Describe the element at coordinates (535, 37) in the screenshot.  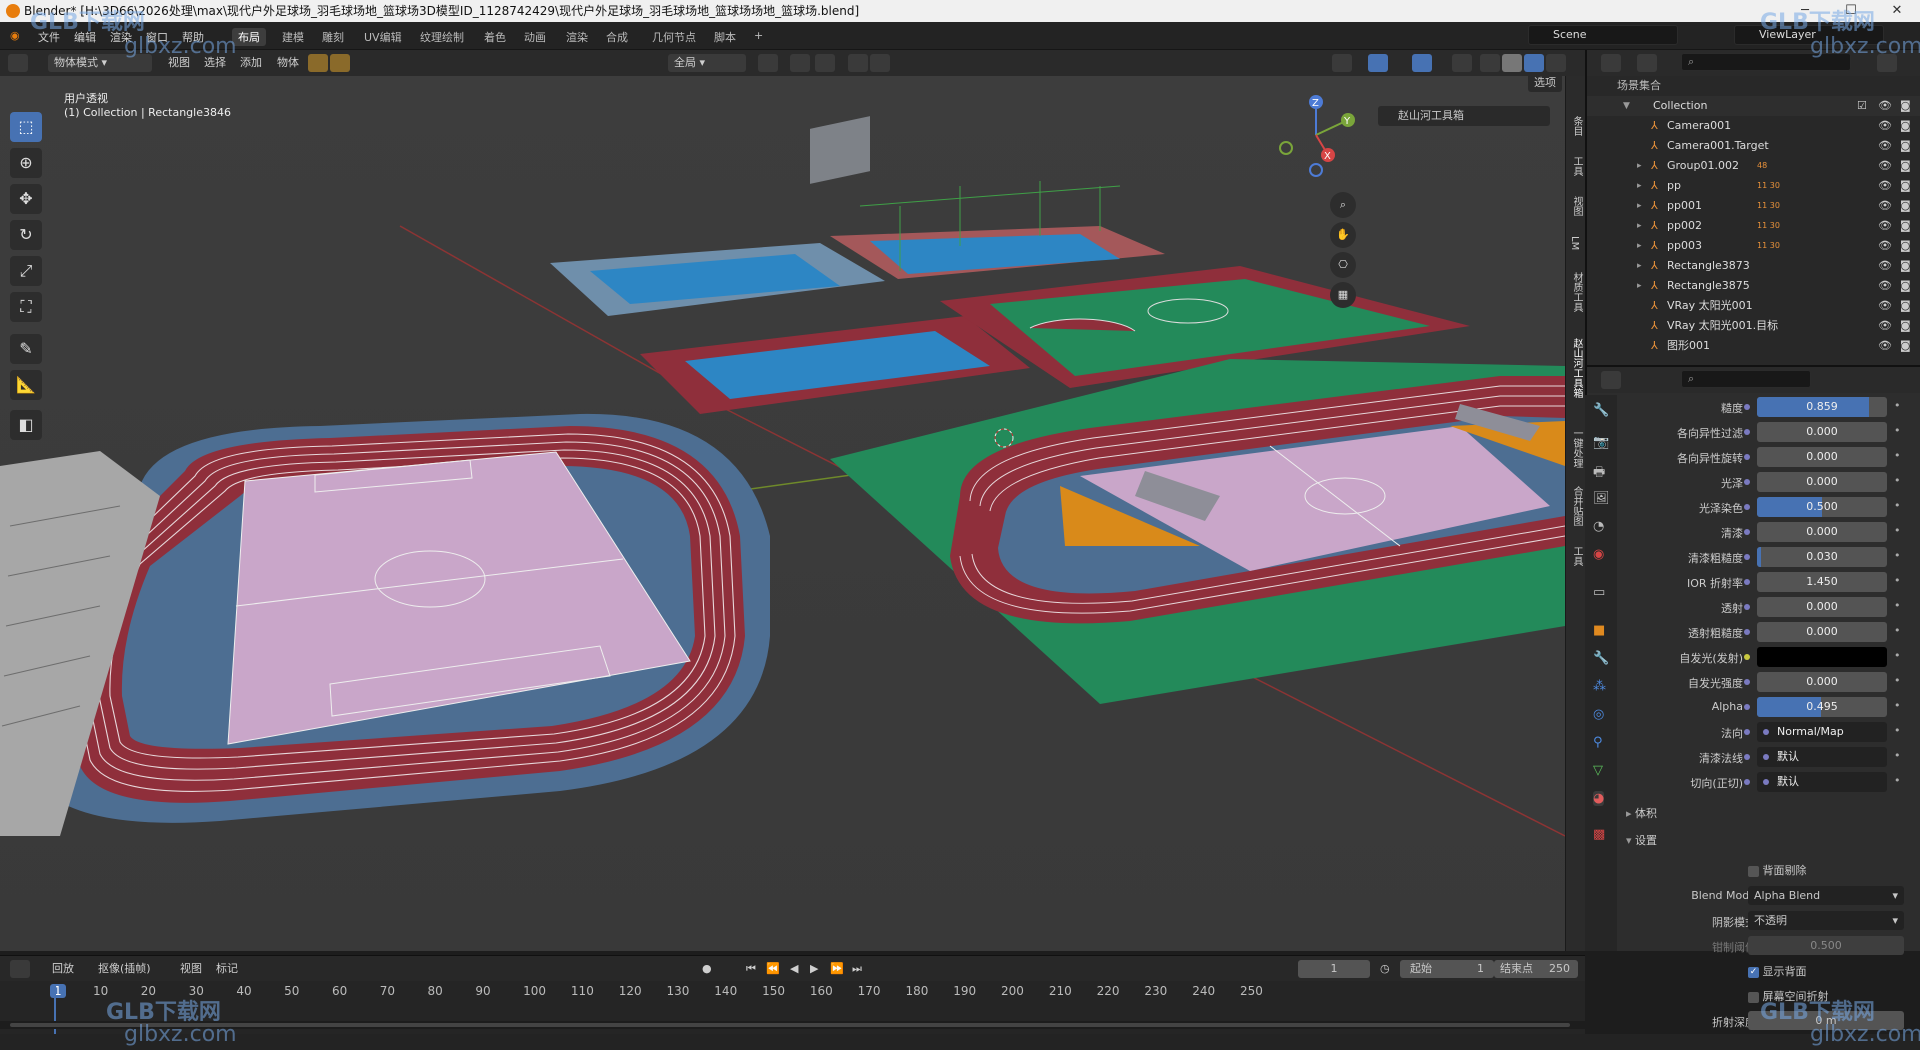
I see `tab-animation: 动画` at that location.